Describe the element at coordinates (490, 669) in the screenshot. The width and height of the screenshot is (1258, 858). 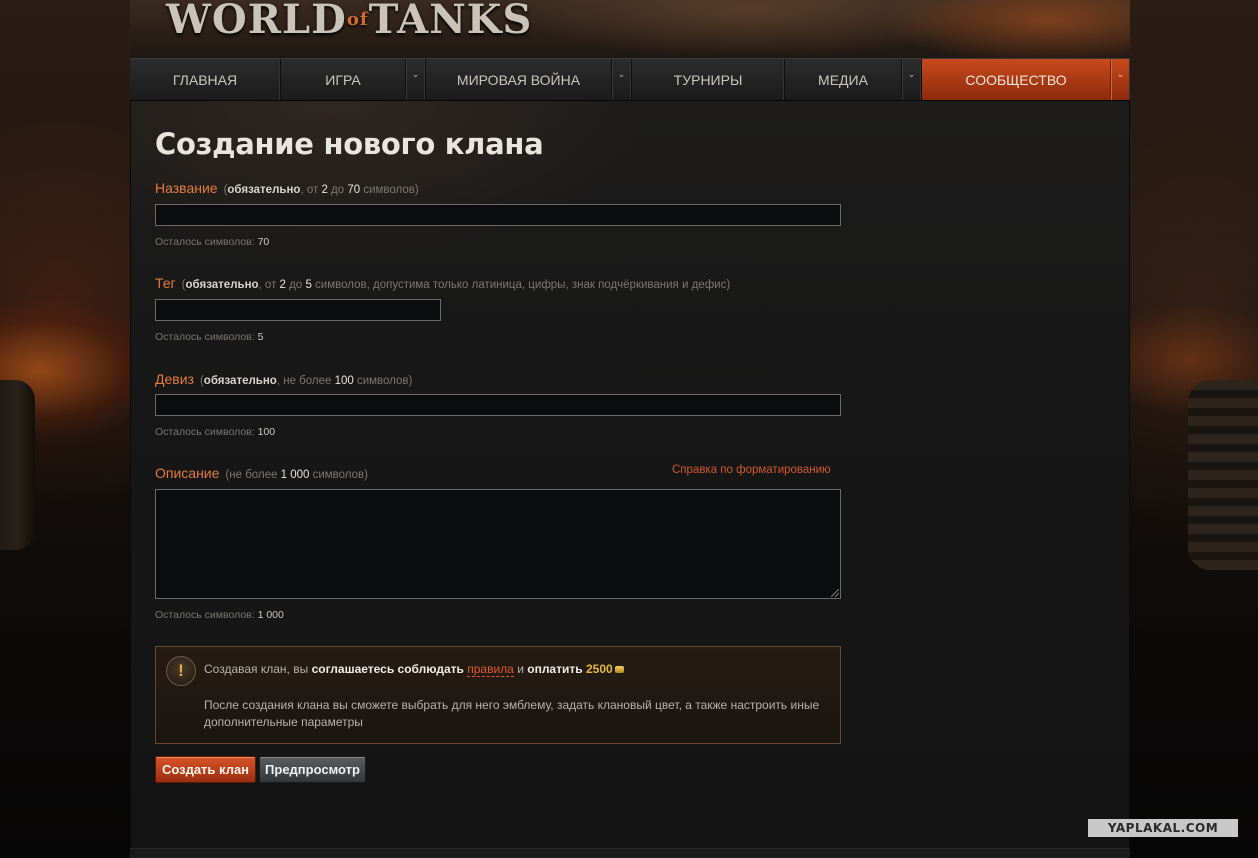
I see `rules-link: правила` at that location.